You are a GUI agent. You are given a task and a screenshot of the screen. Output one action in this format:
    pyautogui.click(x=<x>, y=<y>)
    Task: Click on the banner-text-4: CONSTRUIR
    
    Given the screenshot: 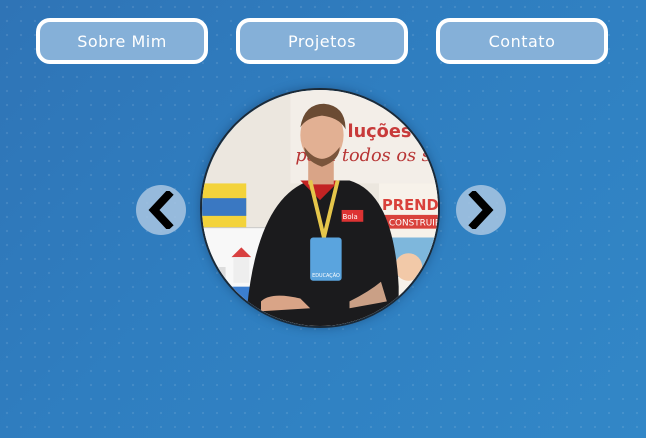 What is the action you would take?
    pyautogui.click(x=413, y=224)
    